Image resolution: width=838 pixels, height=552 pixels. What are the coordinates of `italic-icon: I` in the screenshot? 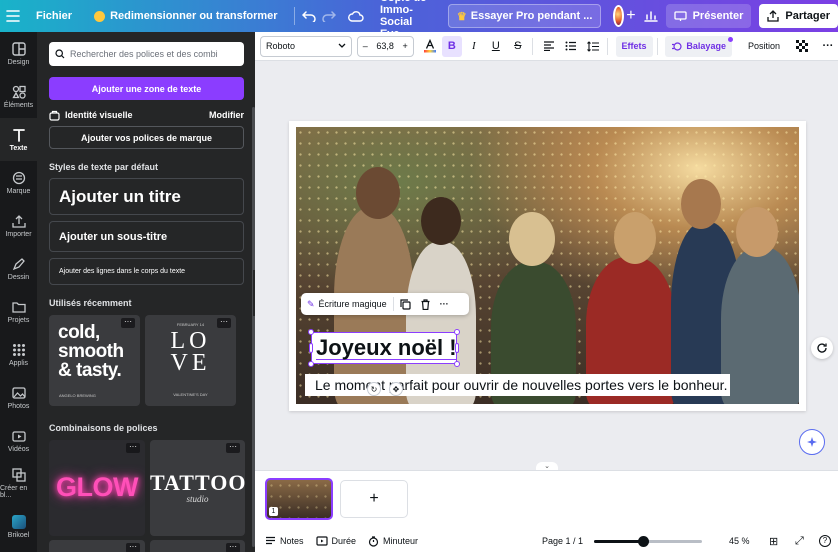 It's located at (473, 46).